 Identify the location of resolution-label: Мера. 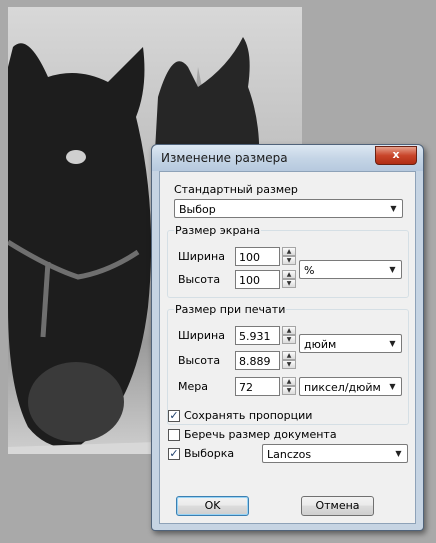
(193, 386).